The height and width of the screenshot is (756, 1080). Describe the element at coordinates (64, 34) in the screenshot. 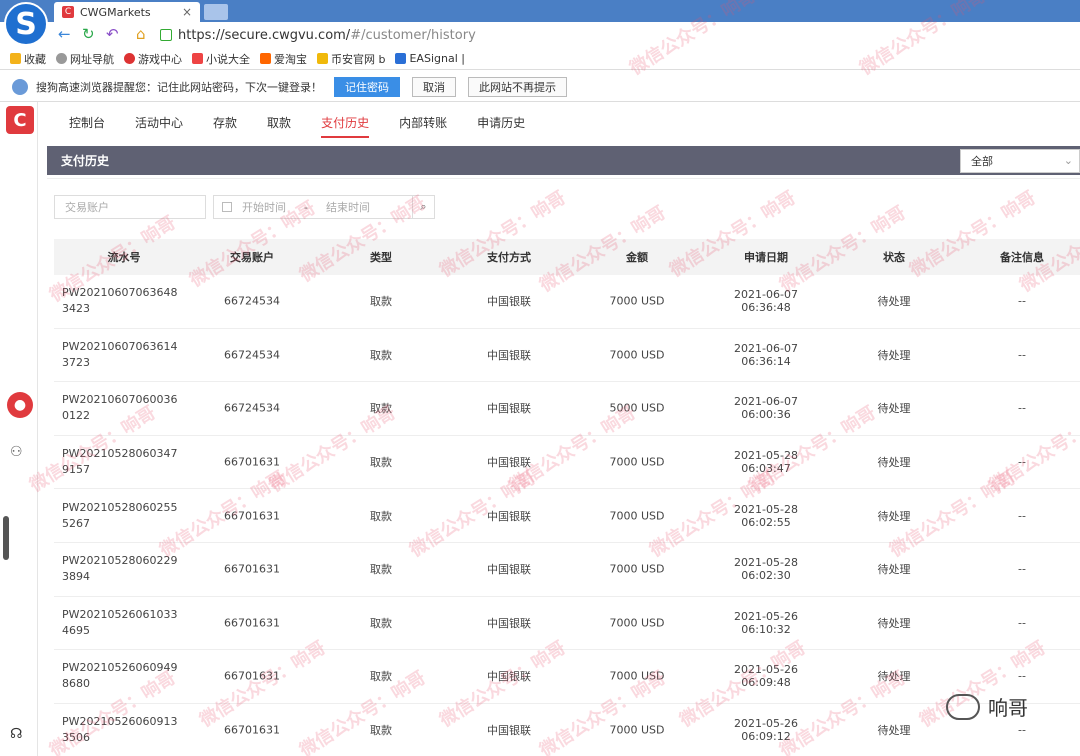

I see `back-icon: ←` at that location.